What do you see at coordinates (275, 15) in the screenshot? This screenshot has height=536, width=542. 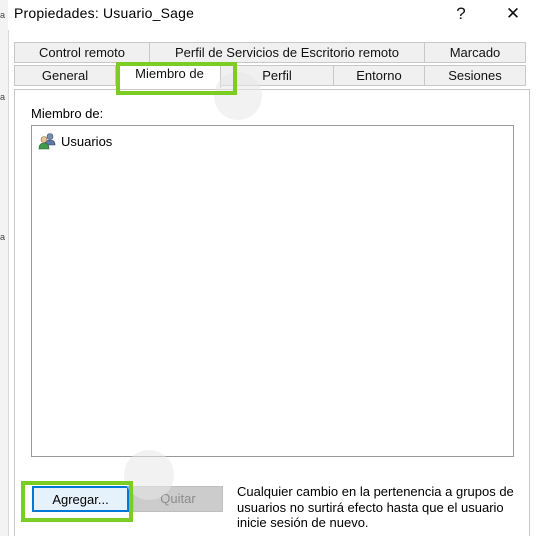 I see `title-bar: Propiedades: Usuario_Sage ? ✕` at bounding box center [275, 15].